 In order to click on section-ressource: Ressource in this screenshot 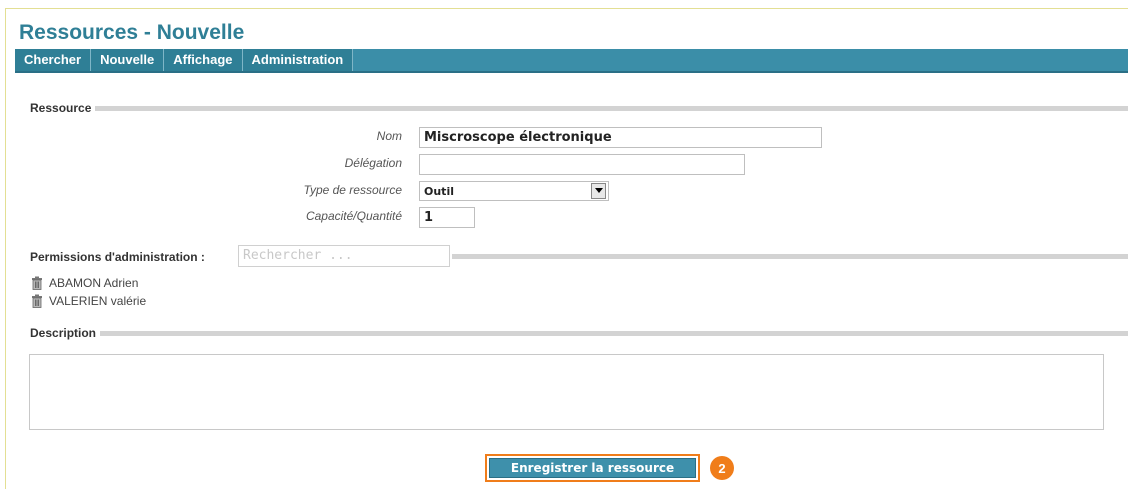, I will do `click(579, 108)`.